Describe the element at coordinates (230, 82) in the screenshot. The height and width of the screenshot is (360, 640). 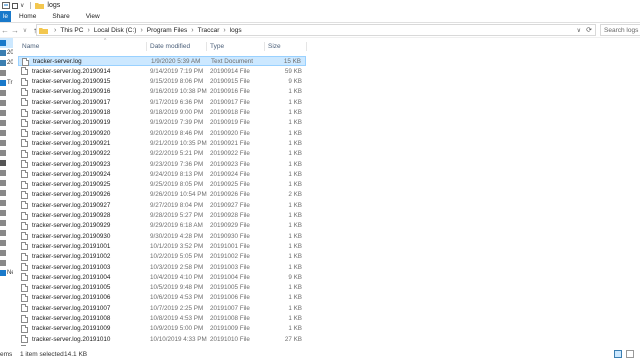
I see `file-type: 20190915 File` at that location.